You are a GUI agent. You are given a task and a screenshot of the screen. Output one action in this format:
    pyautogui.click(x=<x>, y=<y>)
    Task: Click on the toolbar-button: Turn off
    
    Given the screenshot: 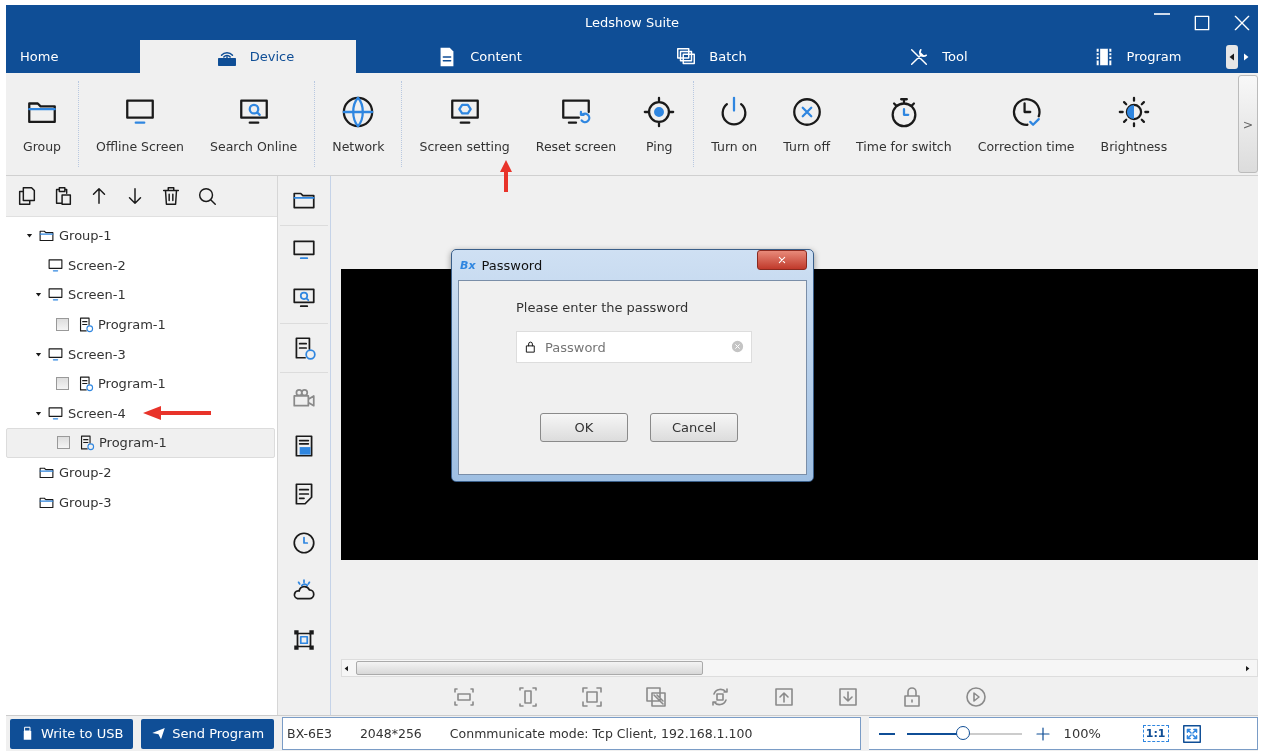 What is the action you would take?
    pyautogui.click(x=807, y=124)
    